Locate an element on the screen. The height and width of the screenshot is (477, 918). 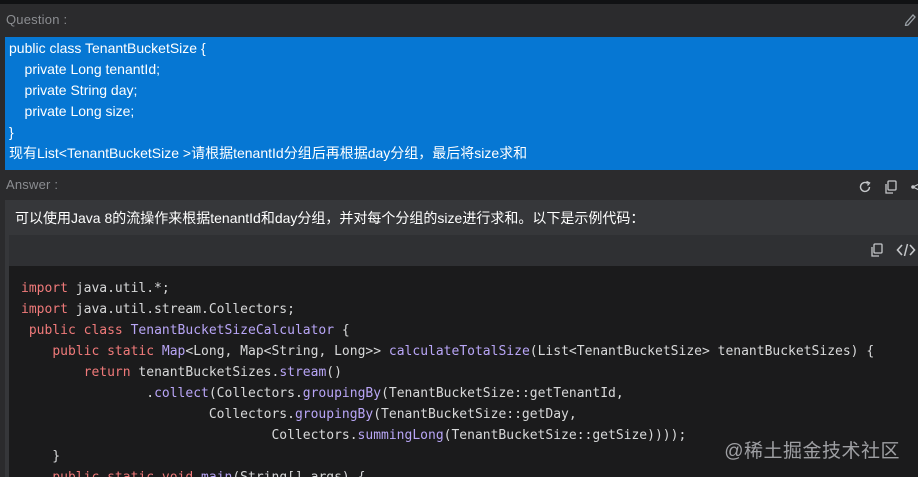
code-token: . is located at coordinates (88, 393).